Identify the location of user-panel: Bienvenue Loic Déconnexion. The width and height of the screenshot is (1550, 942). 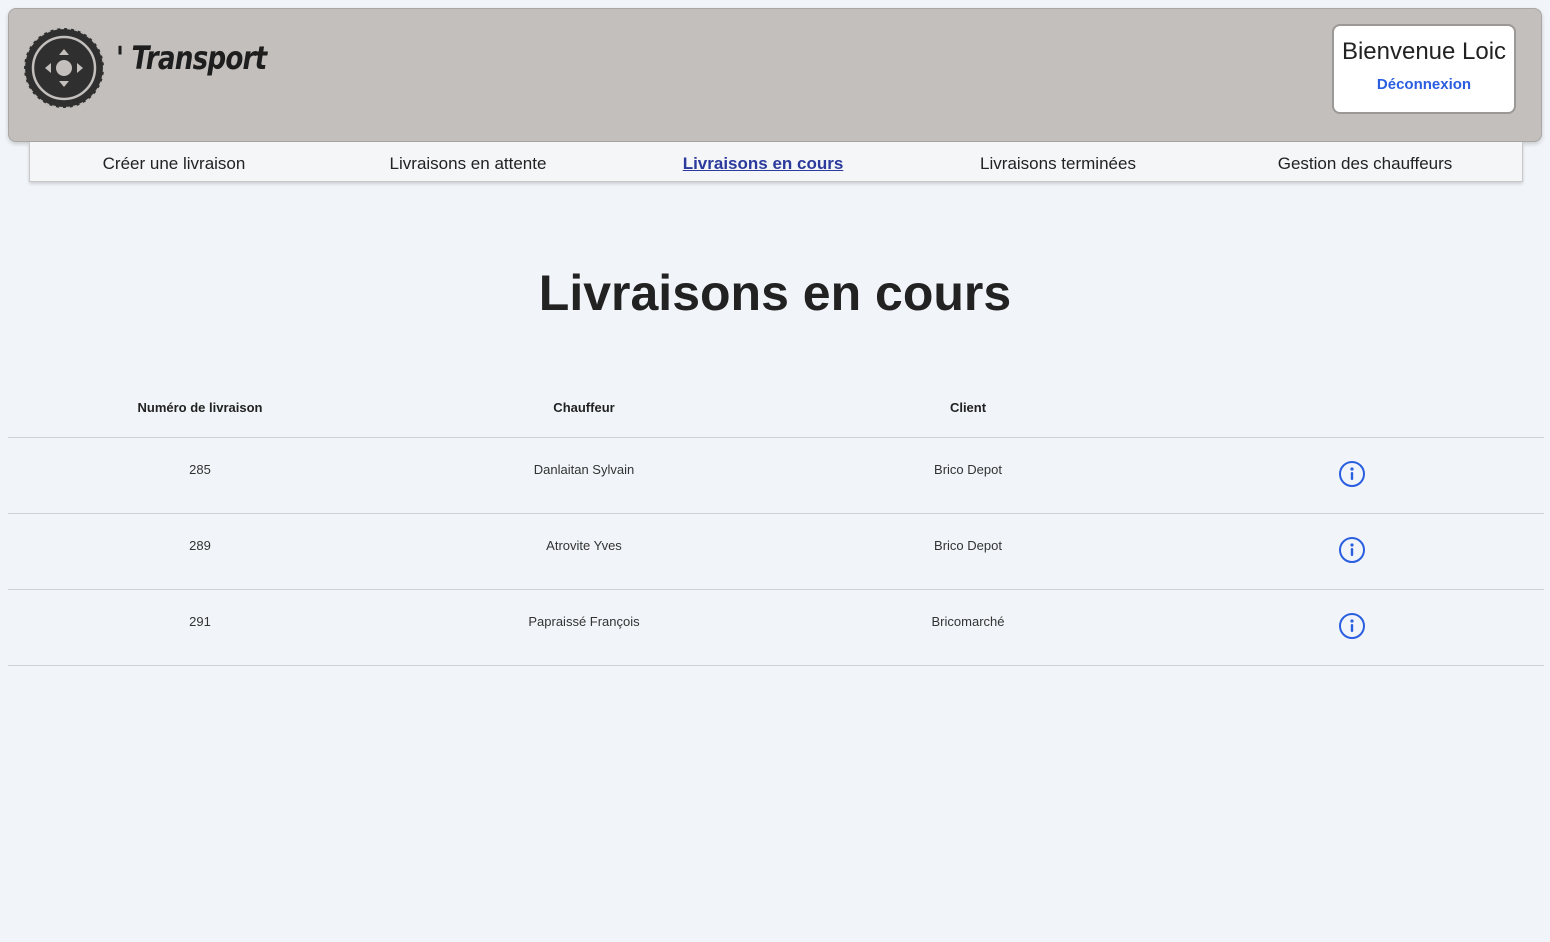
(1424, 69).